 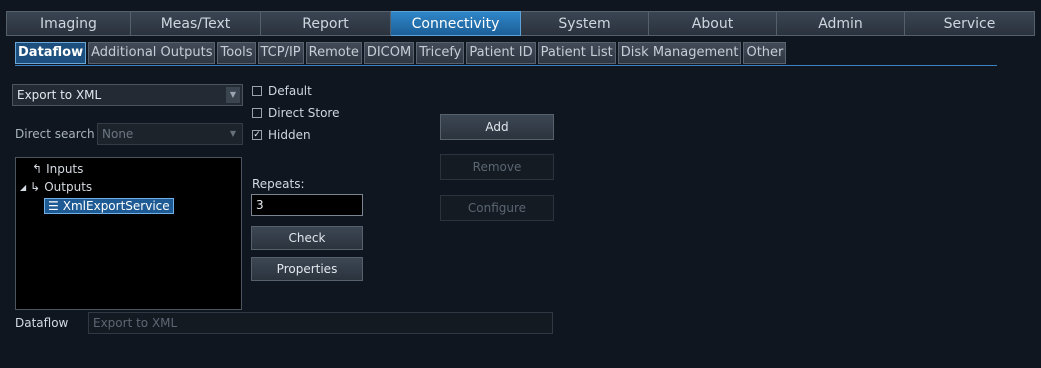 I want to click on tree-item-xml-export-service: ☰ XmlExportService, so click(x=109, y=206).